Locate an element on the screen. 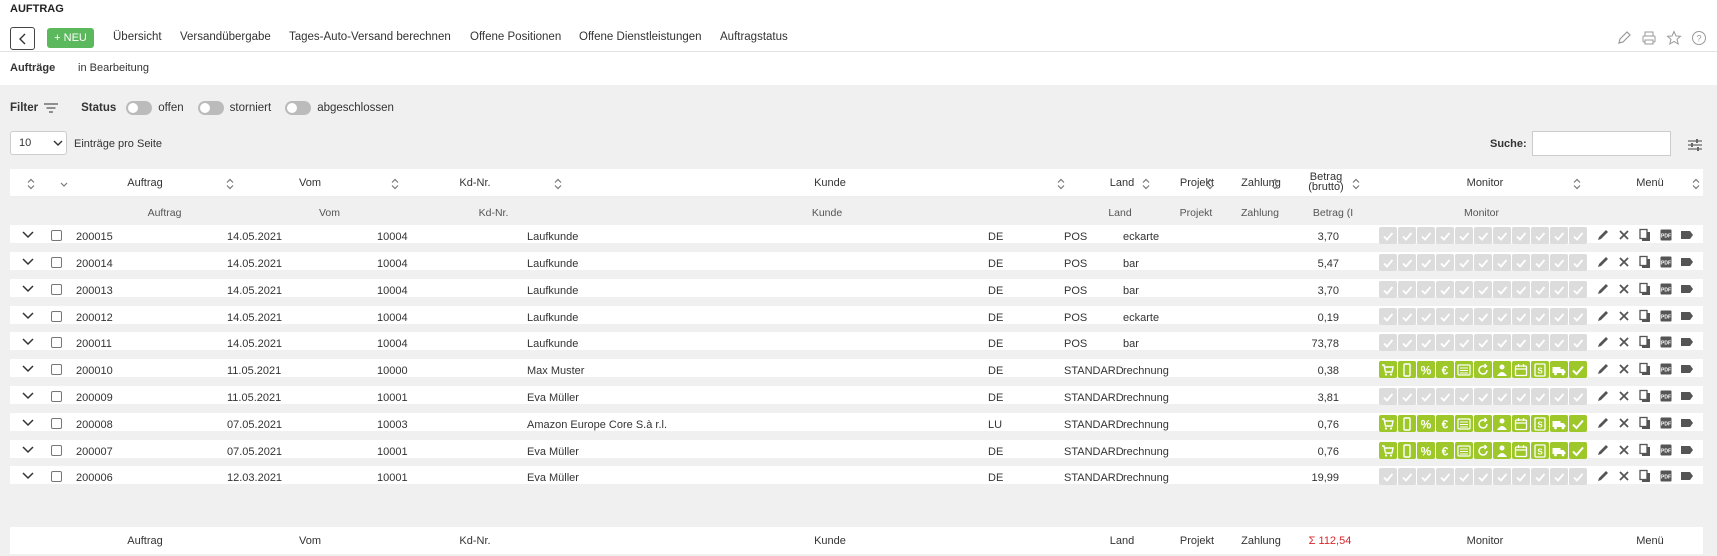  help-icon: ? is located at coordinates (1699, 38).